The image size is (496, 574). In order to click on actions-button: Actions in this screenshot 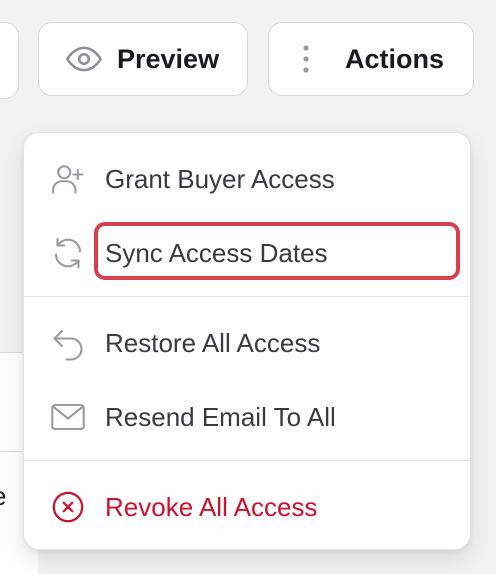, I will do `click(371, 59)`.